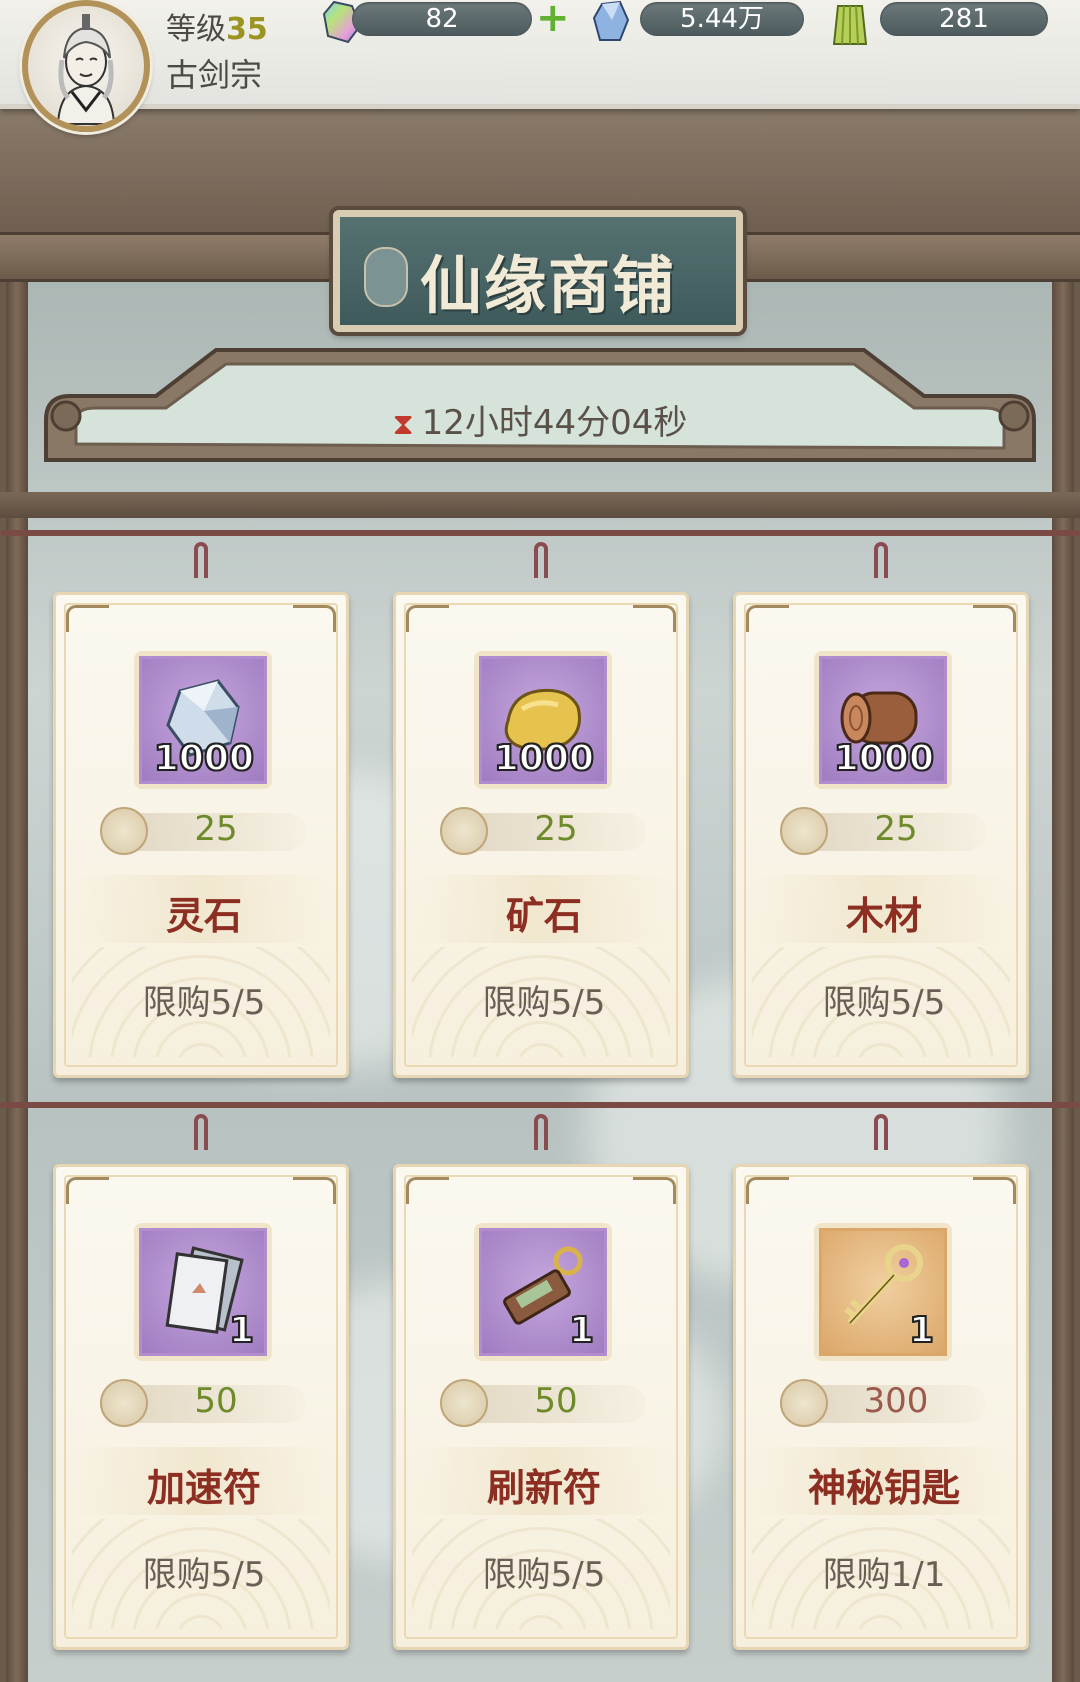 This screenshot has width=1080, height=1682. I want to click on player-level: 等级35, so click(217, 26).